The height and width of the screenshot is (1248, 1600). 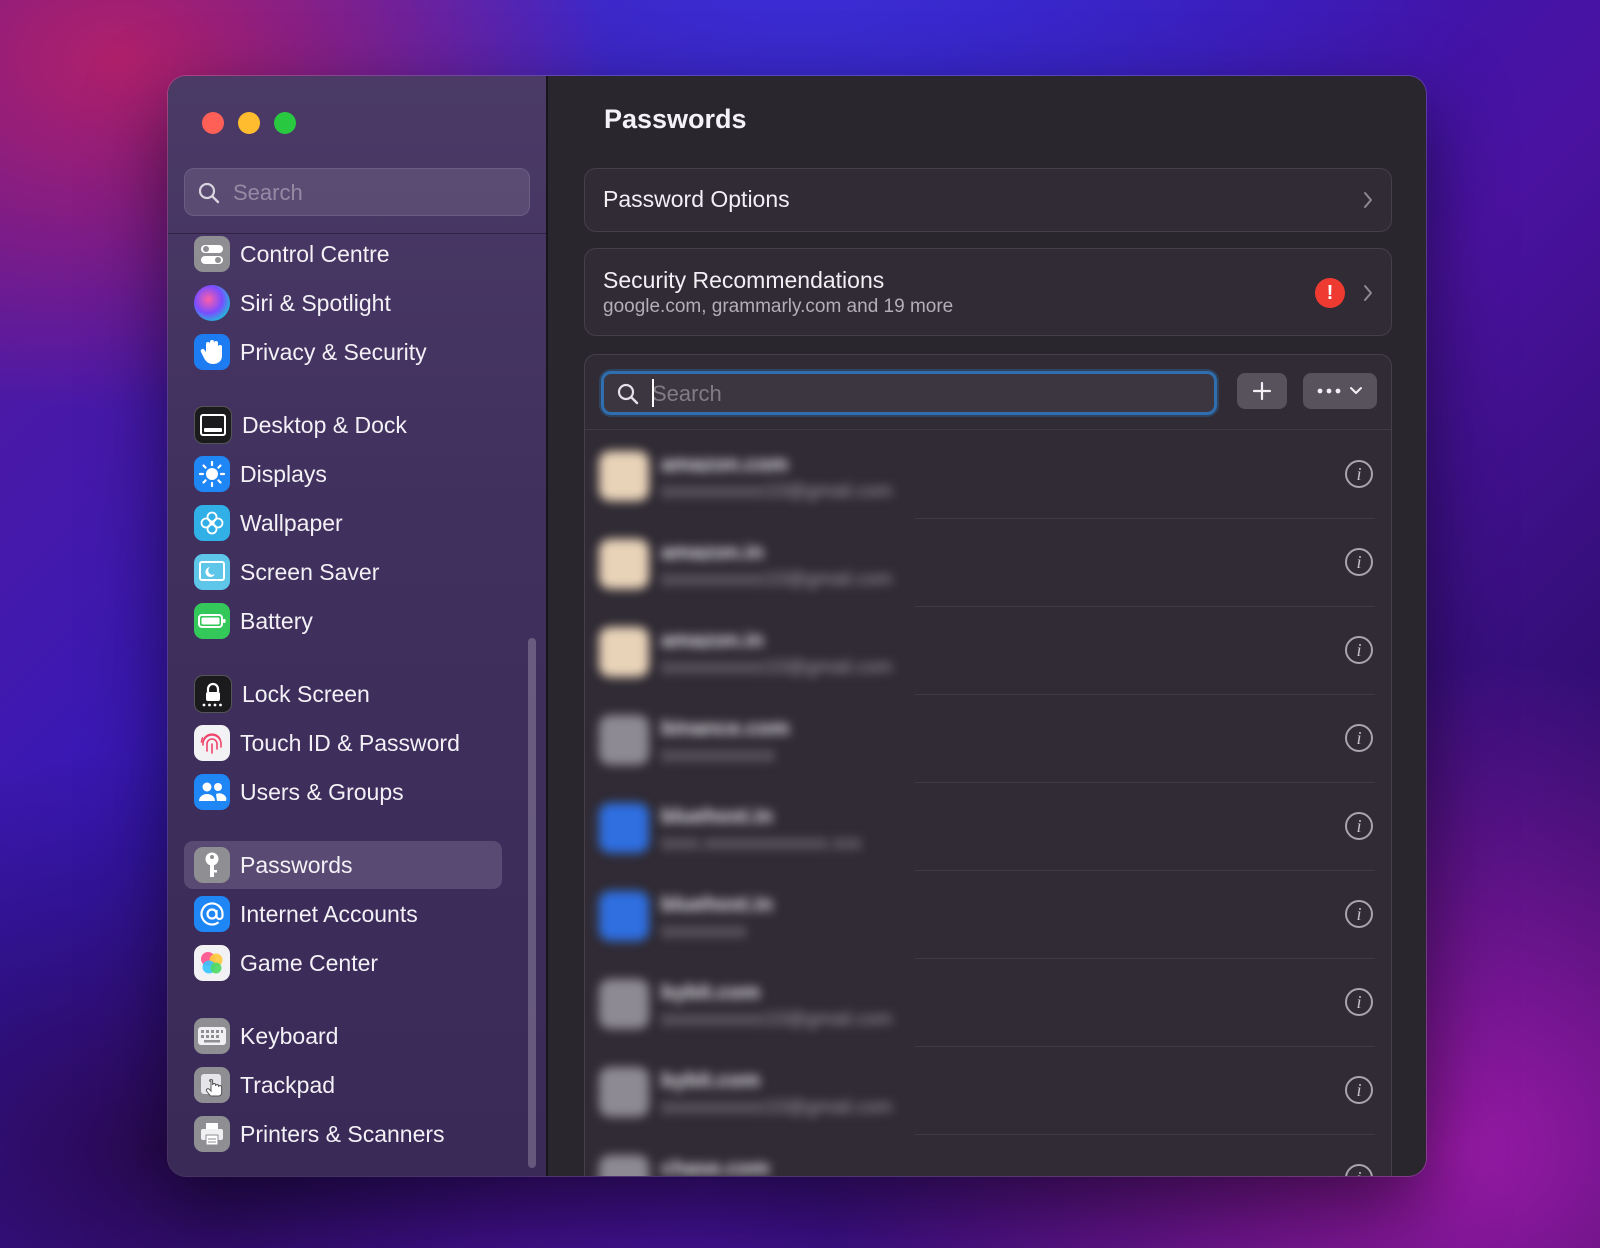 I want to click on sidebar-item-game-center: Game Center, so click(x=343, y=963).